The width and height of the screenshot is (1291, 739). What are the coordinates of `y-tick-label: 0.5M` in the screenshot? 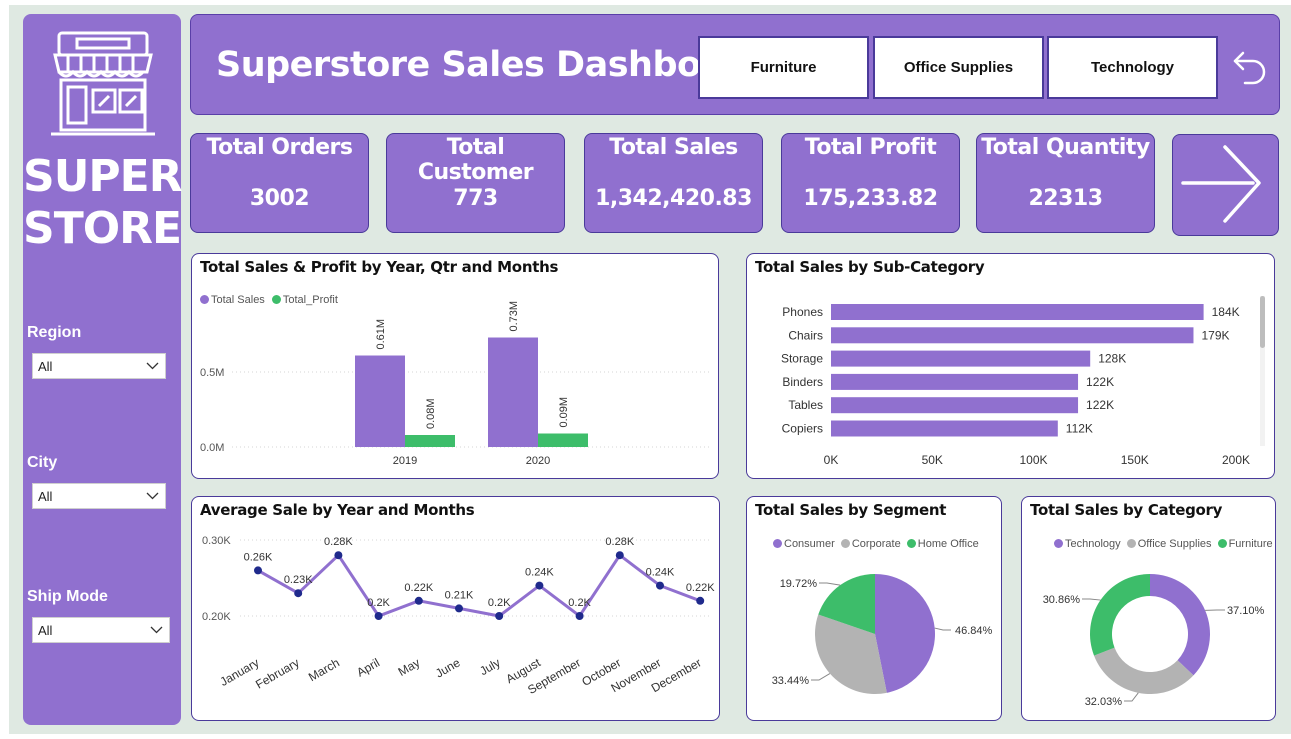 It's located at (212, 373).